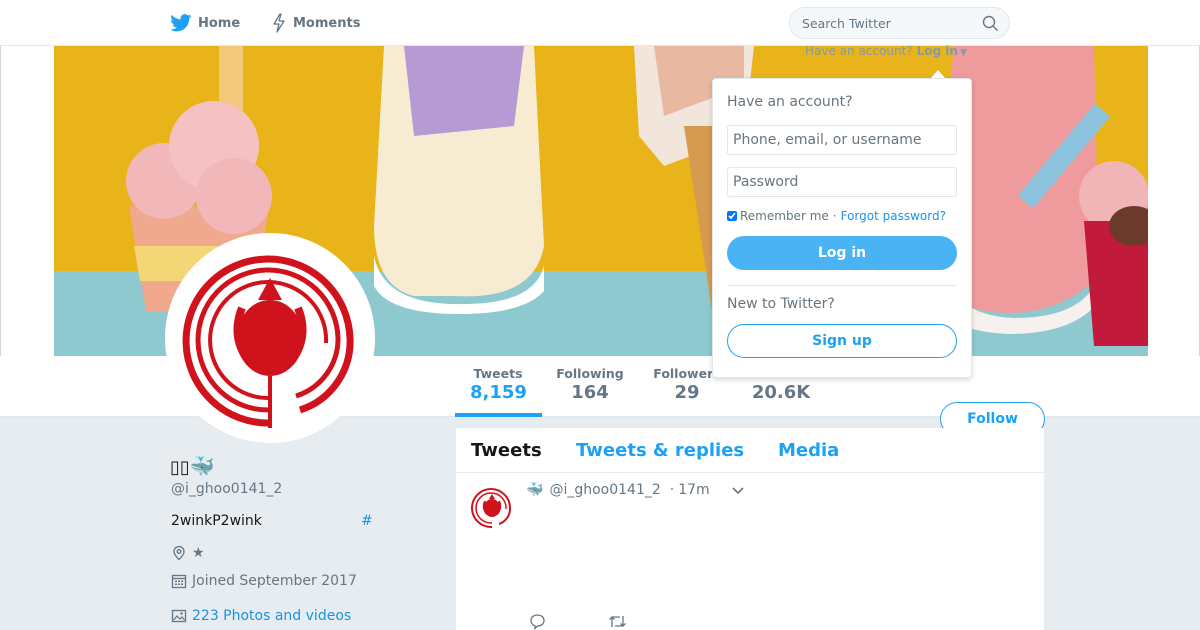 The height and width of the screenshot is (630, 1200). What do you see at coordinates (738, 491) in the screenshot?
I see `chevron-down-icon` at bounding box center [738, 491].